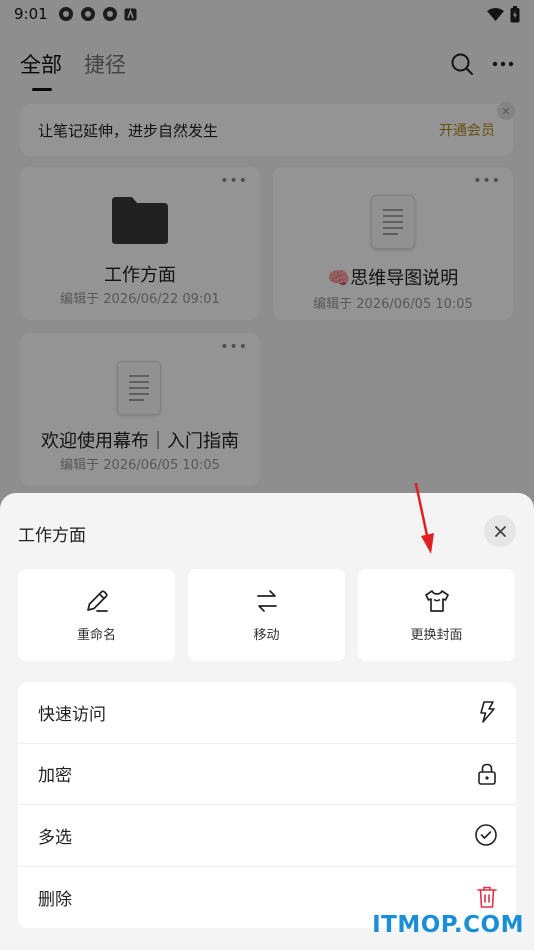 This screenshot has height=950, width=534. I want to click on action-grid: 重命名 移动 更换封面, so click(266, 615).